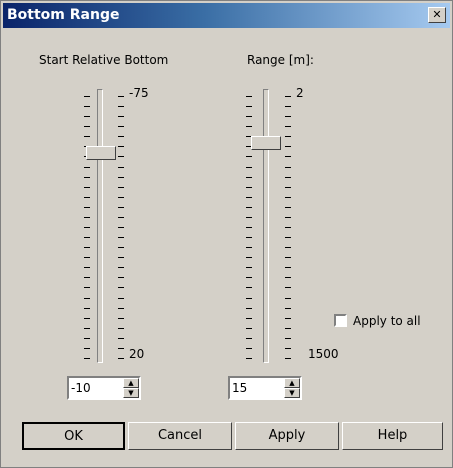  What do you see at coordinates (180, 436) in the screenshot?
I see `cancel-button: Cancel` at bounding box center [180, 436].